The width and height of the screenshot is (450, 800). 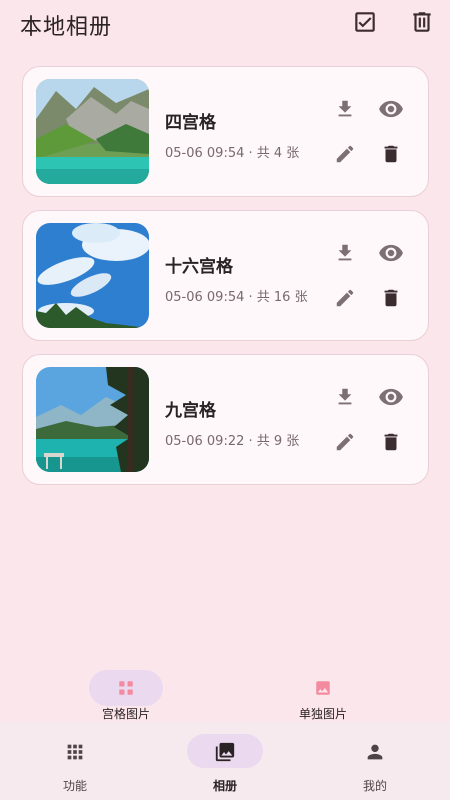 What do you see at coordinates (225, 695) in the screenshot?
I see `album-type-tabs: 宫格图片 单独图片` at bounding box center [225, 695].